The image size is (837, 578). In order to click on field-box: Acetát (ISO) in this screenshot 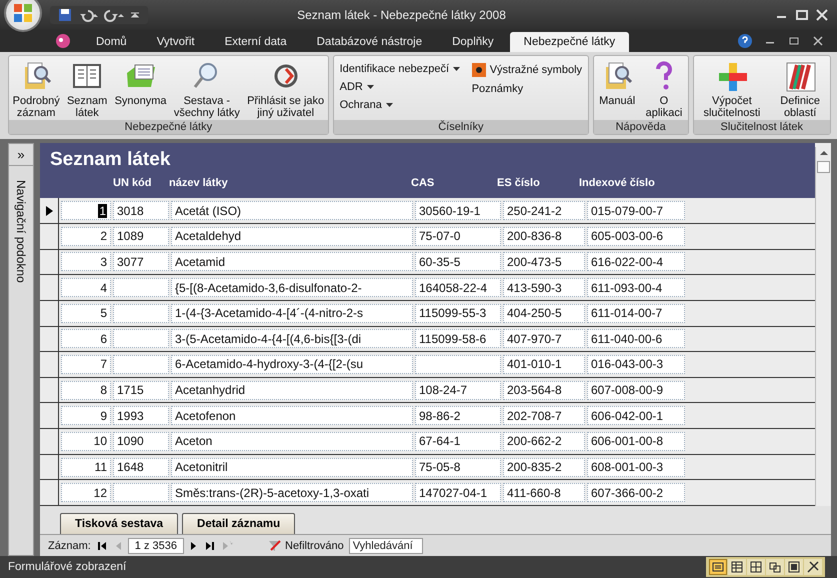, I will do `click(292, 210)`.